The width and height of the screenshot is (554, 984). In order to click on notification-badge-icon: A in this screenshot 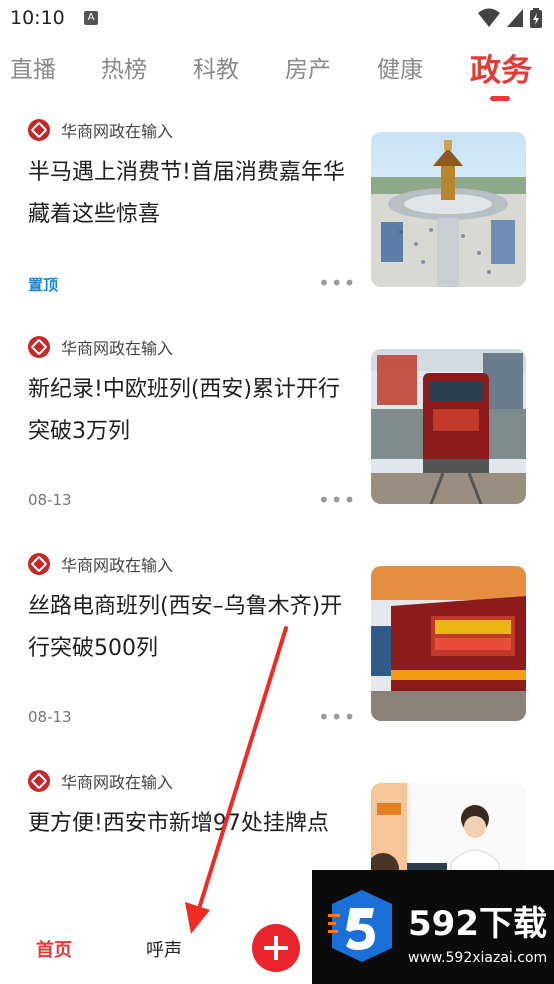, I will do `click(91, 18)`.